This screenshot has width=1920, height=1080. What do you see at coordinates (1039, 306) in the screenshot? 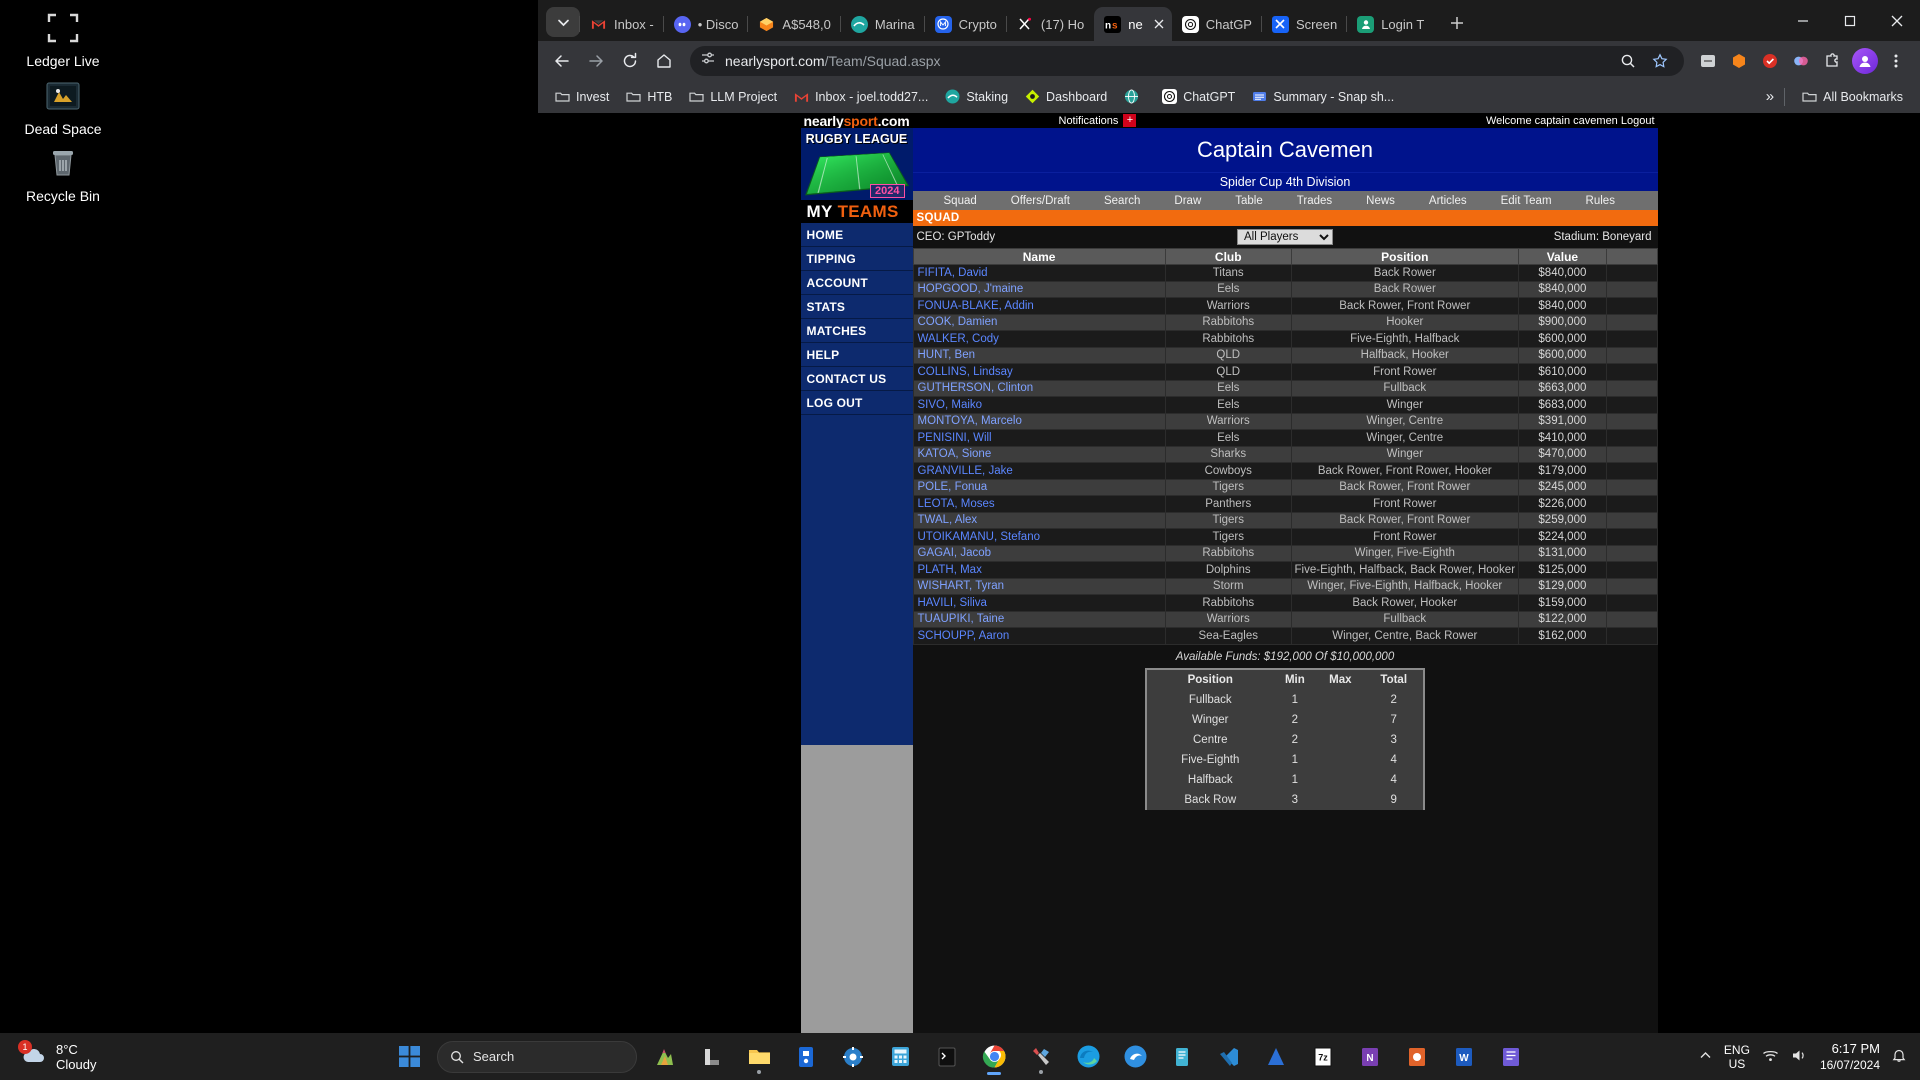
I see `cell-player-name: FONUA-BLAKE, Addin` at bounding box center [1039, 306].